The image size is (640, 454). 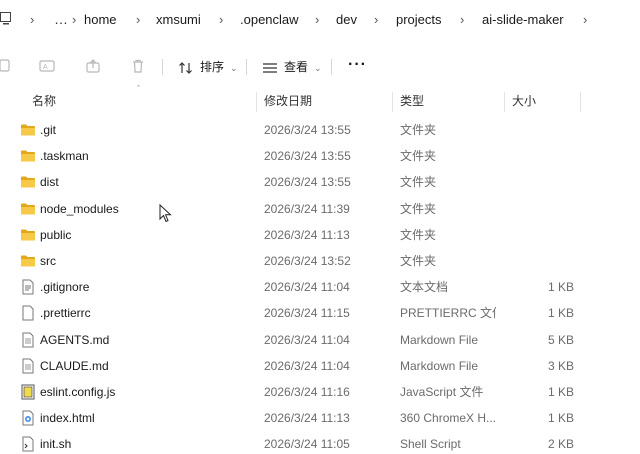 What do you see at coordinates (269, 20) in the screenshot?
I see `breadcrumb-item-openclaw: .openclaw` at bounding box center [269, 20].